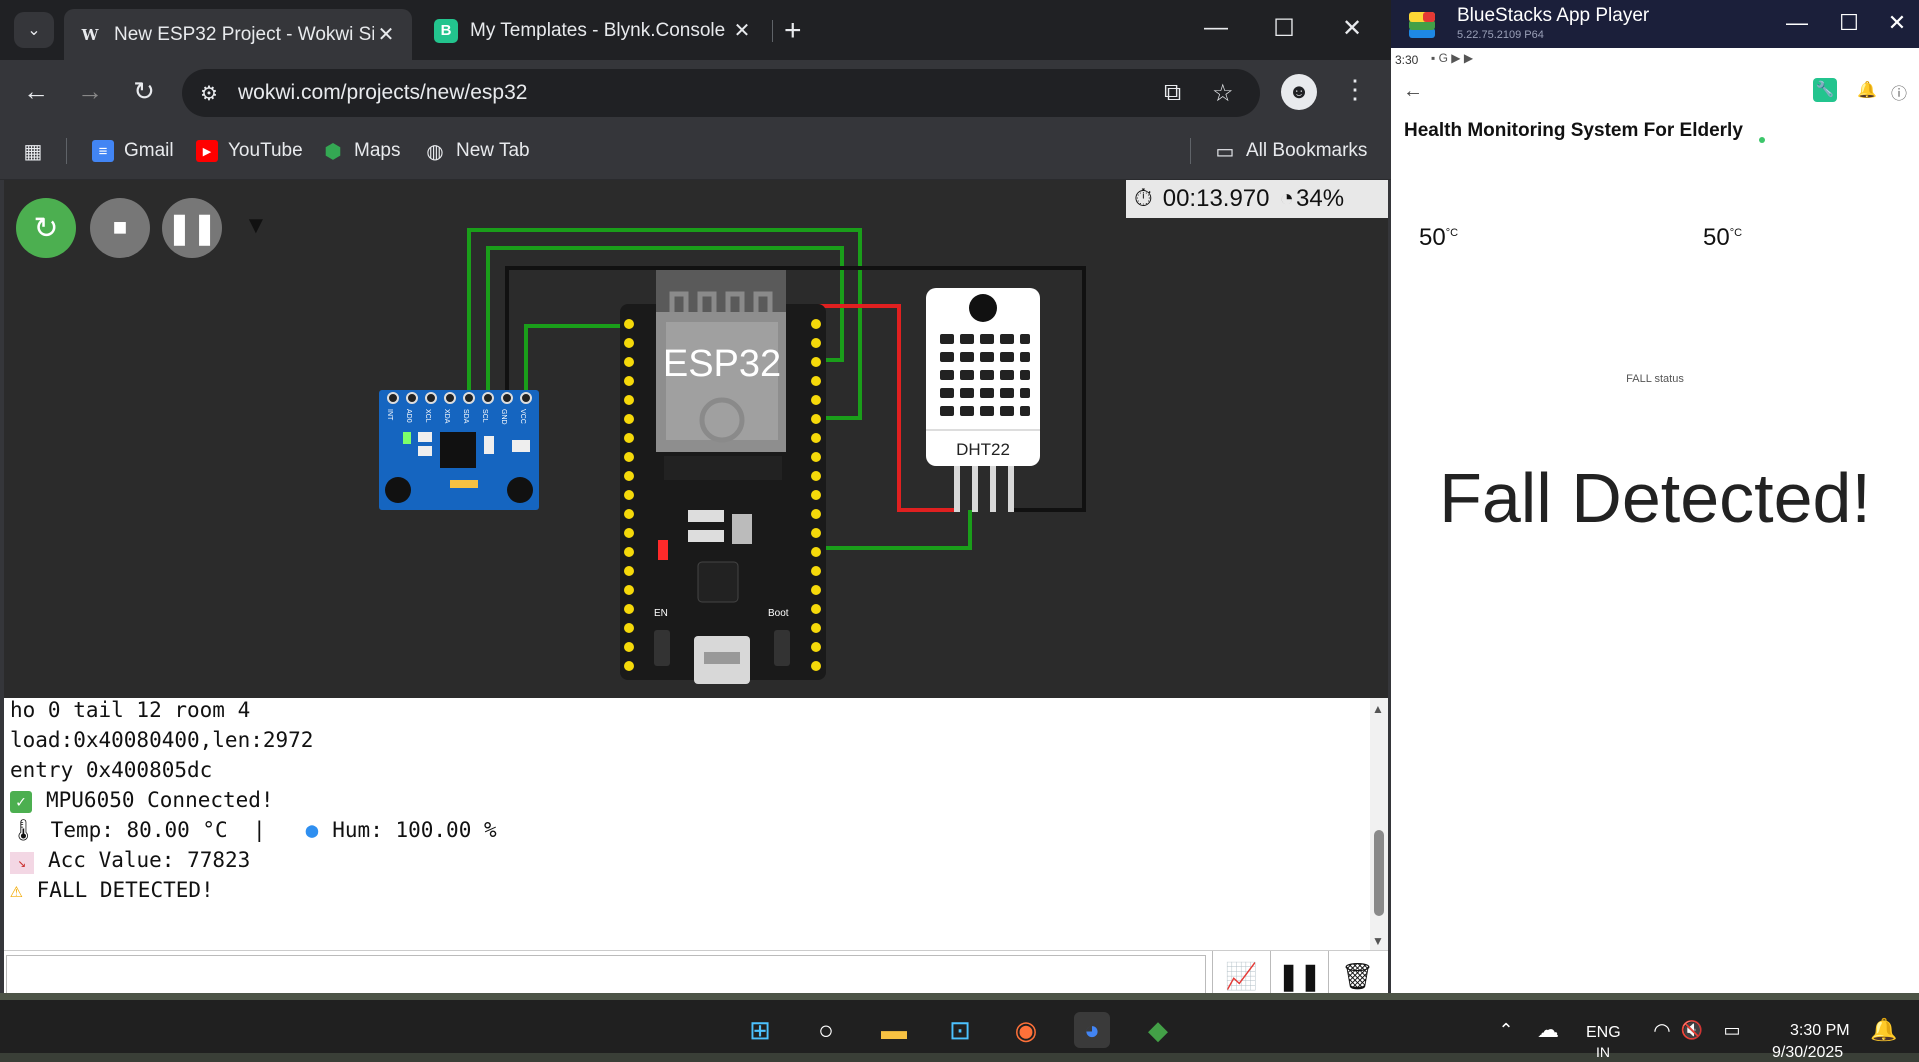 This screenshot has width=1919, height=1062. What do you see at coordinates (1291, 151) in the screenshot?
I see `all-bookmarks: ▭ All Bookmarks` at bounding box center [1291, 151].